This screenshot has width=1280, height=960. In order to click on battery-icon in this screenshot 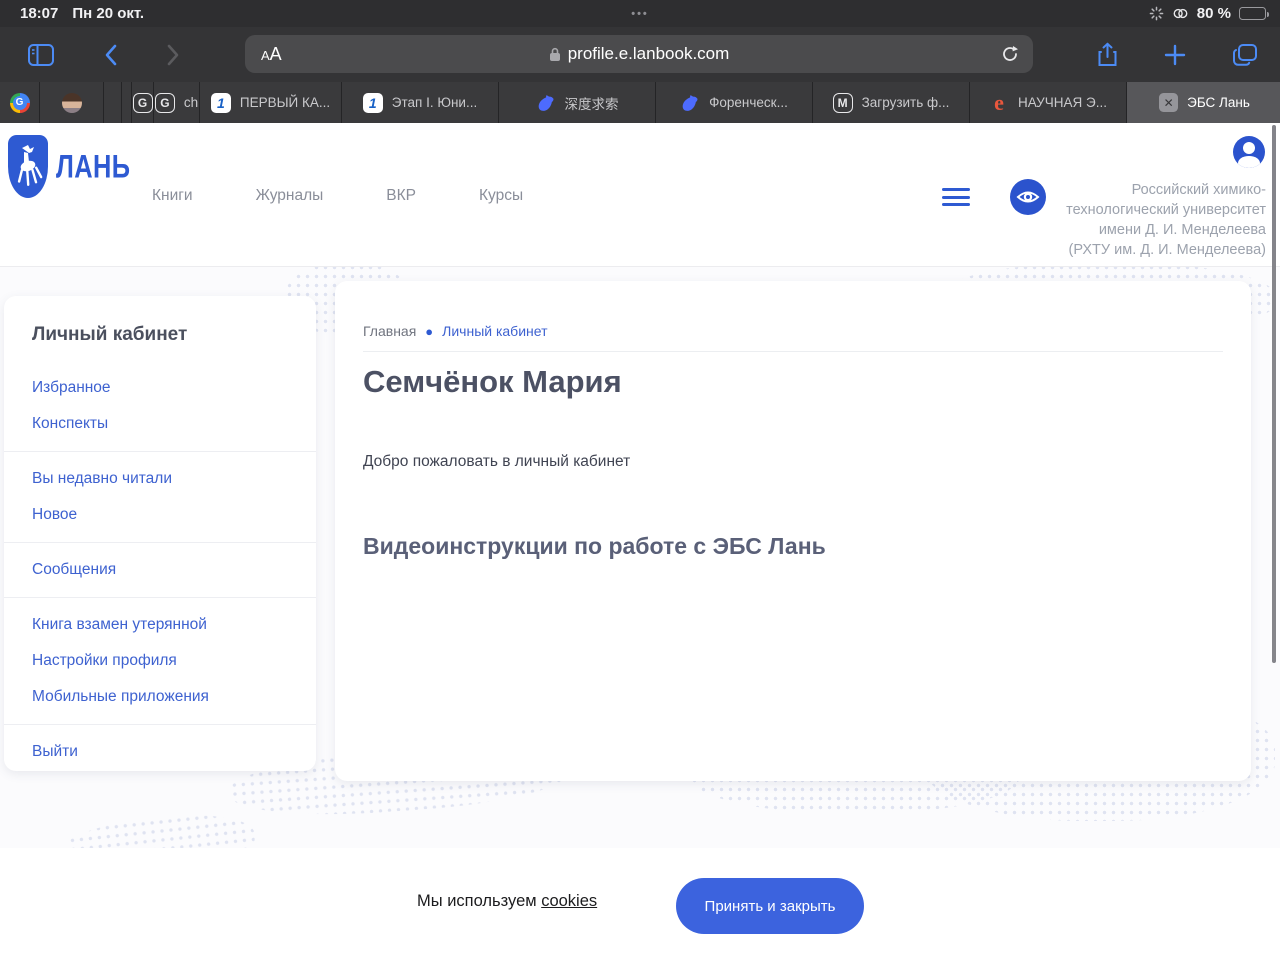, I will do `click(1254, 13)`.